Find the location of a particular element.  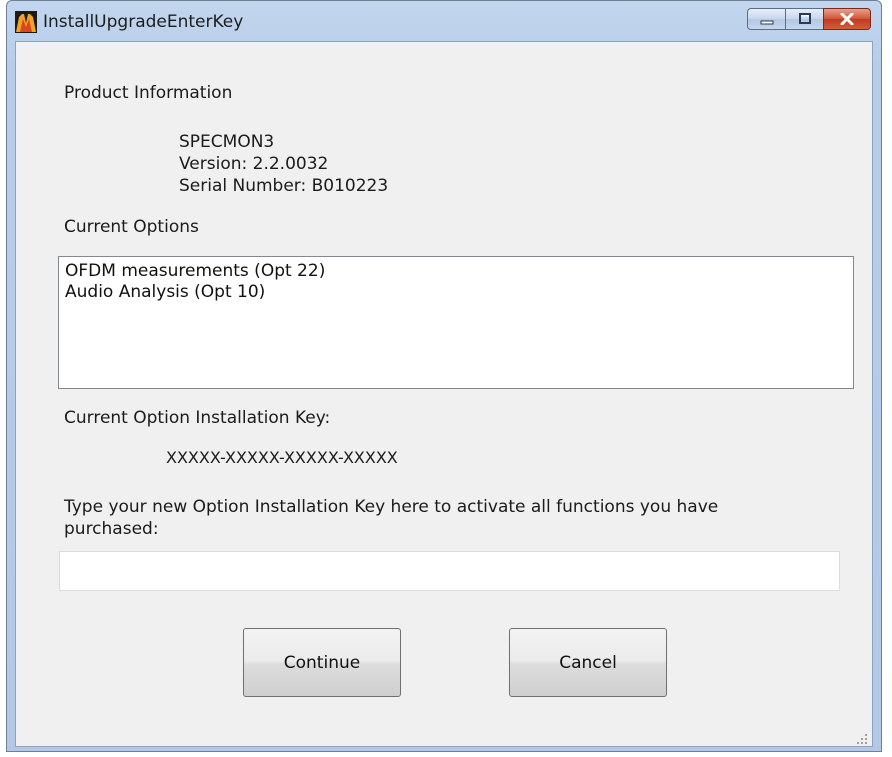

list-item: Audio Analysis (Opt 10) is located at coordinates (456, 292).